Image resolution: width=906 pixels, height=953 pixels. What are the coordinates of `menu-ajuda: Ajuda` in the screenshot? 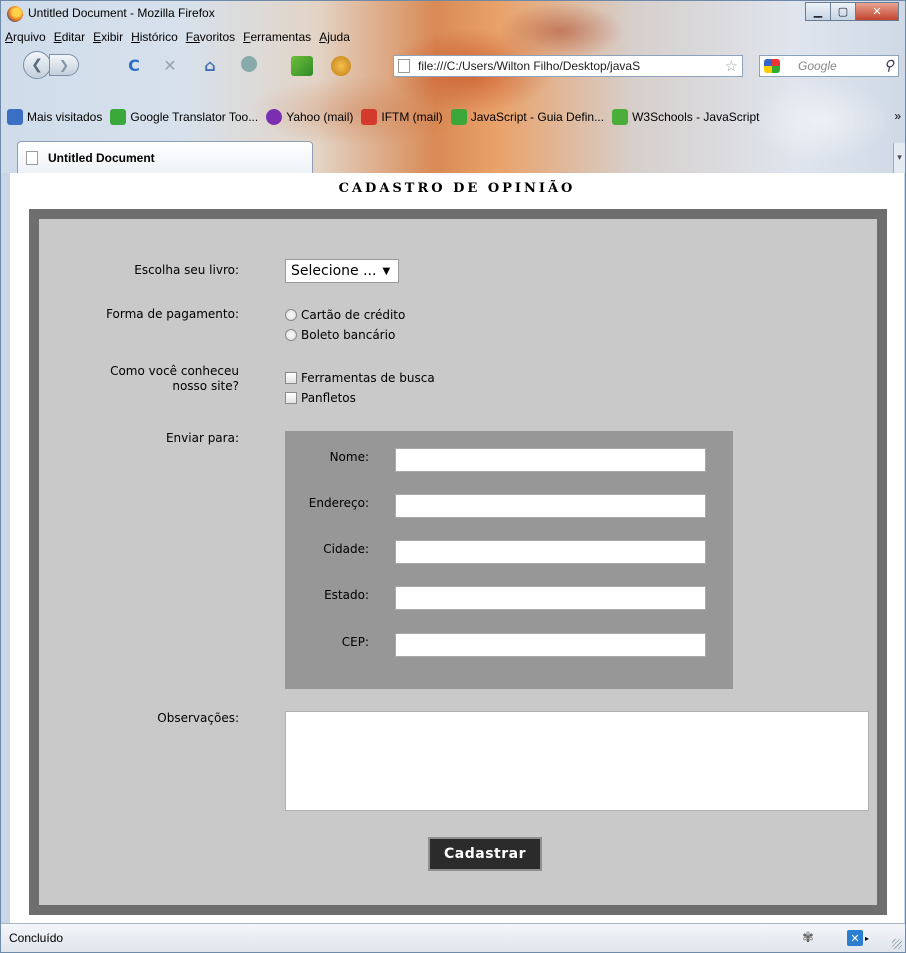 It's located at (334, 37).